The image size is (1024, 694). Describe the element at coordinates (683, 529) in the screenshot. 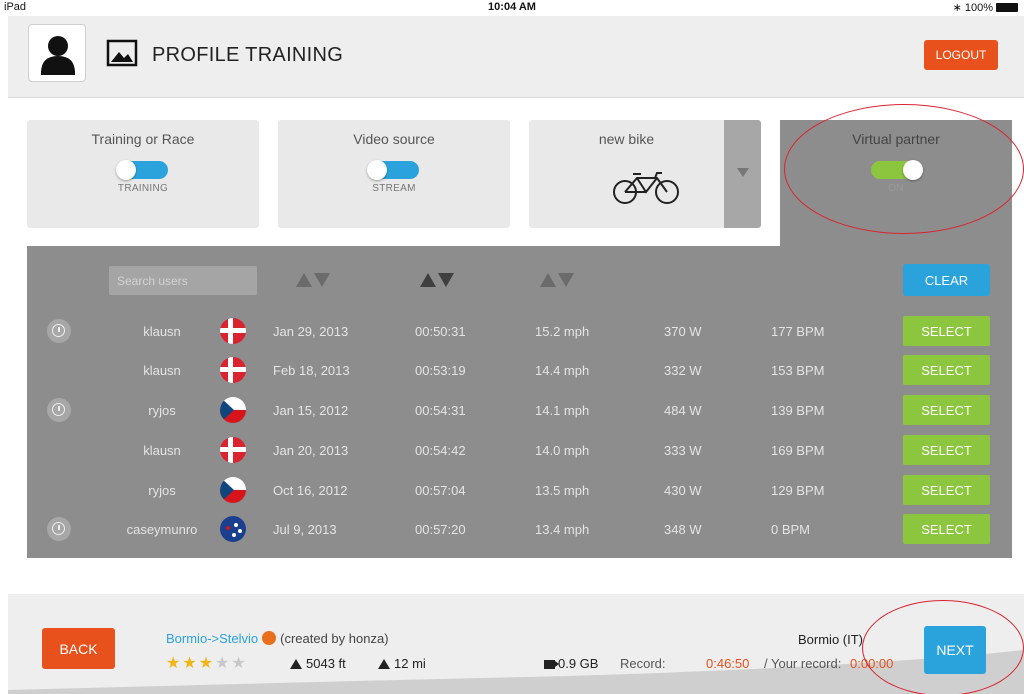

I see `ride-power: 348 W` at that location.